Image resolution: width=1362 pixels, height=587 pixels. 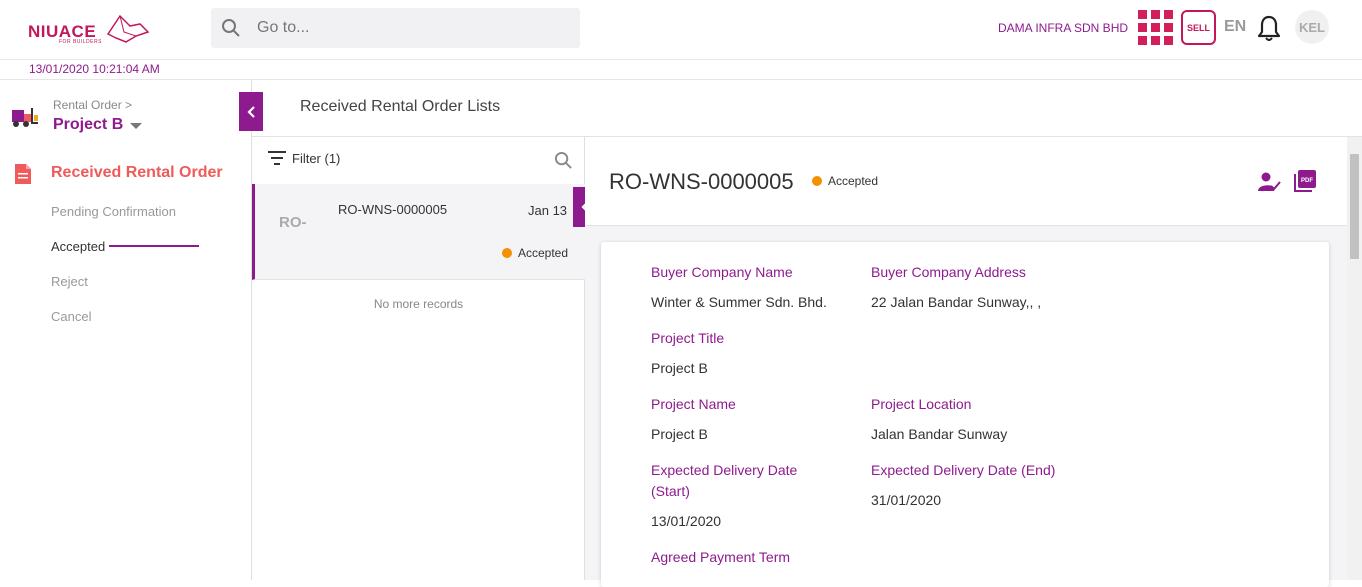 I want to click on forklift-icon, so click(x=25, y=117).